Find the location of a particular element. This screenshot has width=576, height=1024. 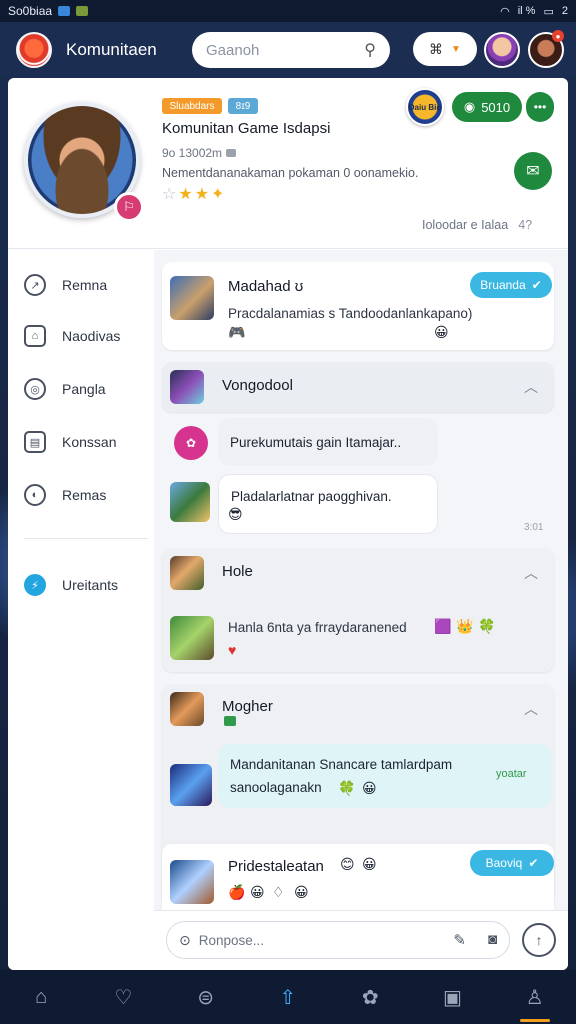

profile-footer: Ioloodar e Ialaa 4? is located at coordinates (477, 225).